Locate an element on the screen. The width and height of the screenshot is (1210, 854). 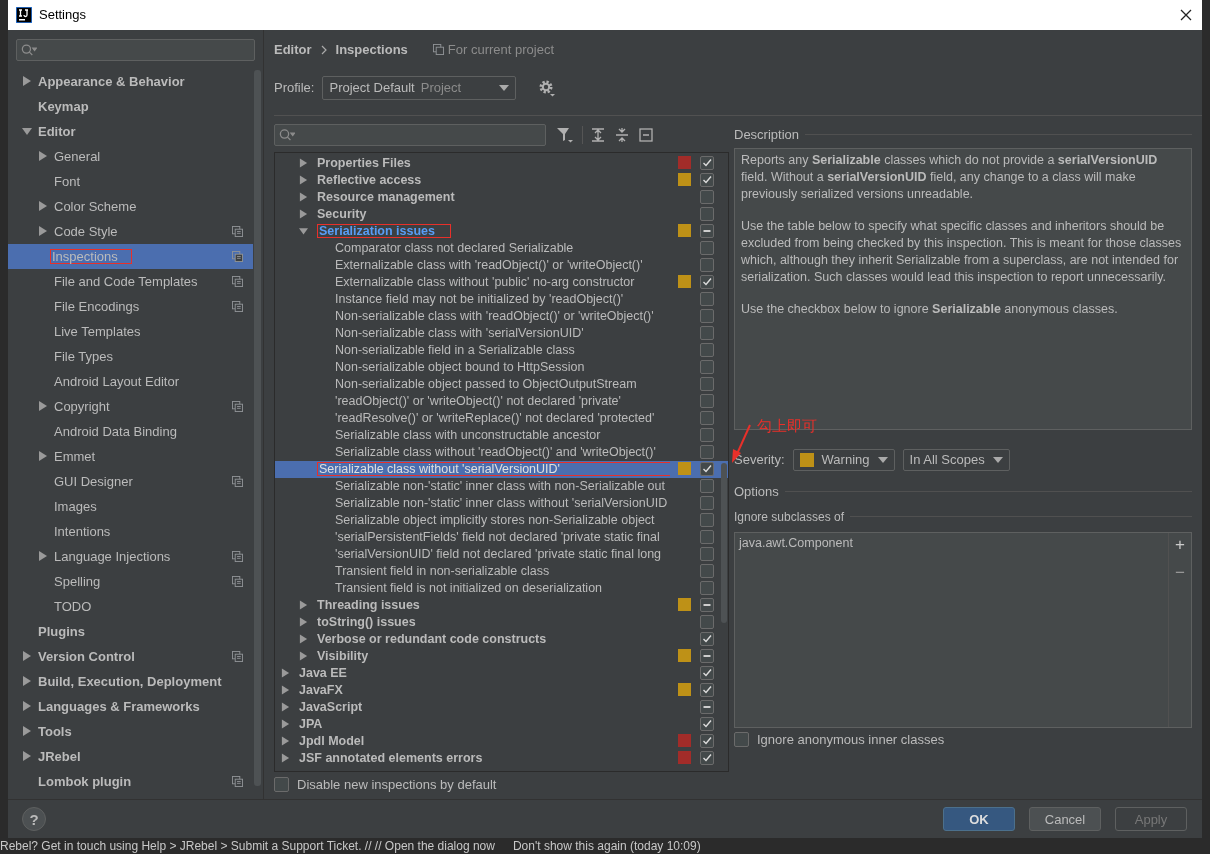
tree-row: Non-serializable field in a Serializable class is located at coordinates (501, 350).